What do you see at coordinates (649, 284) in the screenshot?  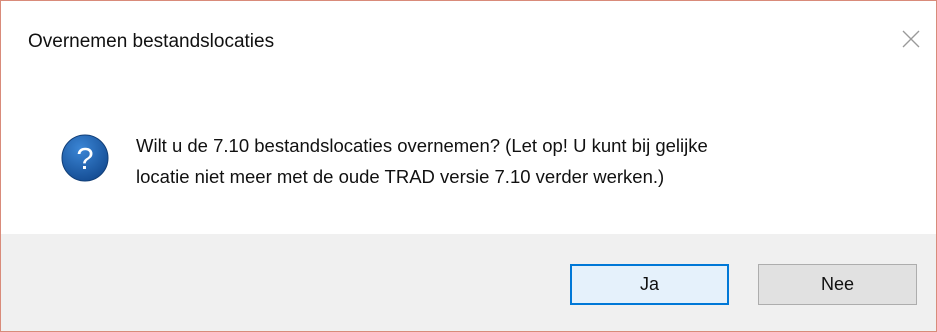 I see `yes-button: Ja` at bounding box center [649, 284].